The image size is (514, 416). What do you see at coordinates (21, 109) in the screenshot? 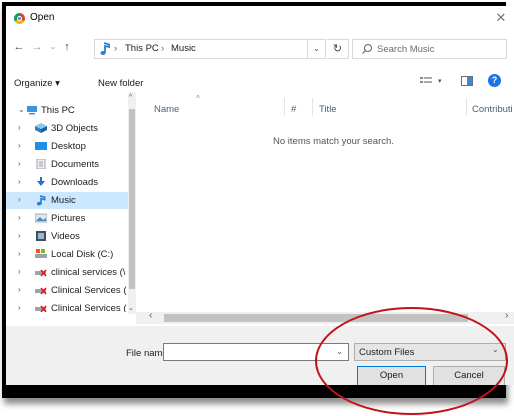
I see `chevron-down-icon: ⌄` at bounding box center [21, 109].